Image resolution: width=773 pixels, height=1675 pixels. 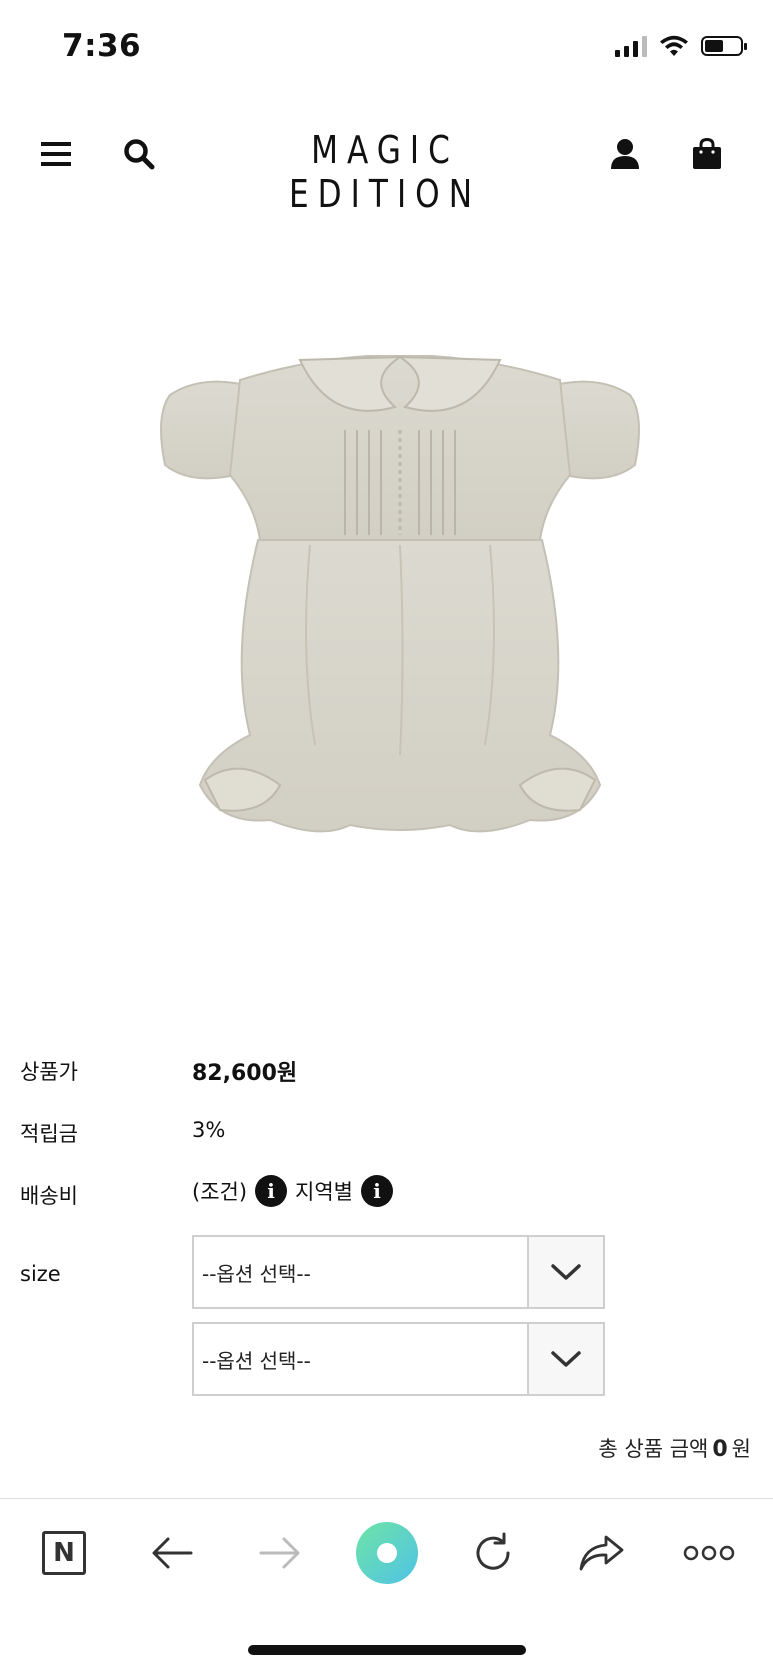 What do you see at coordinates (653, 1449) in the screenshot?
I see `total-prefix: 총 상품 금액` at bounding box center [653, 1449].